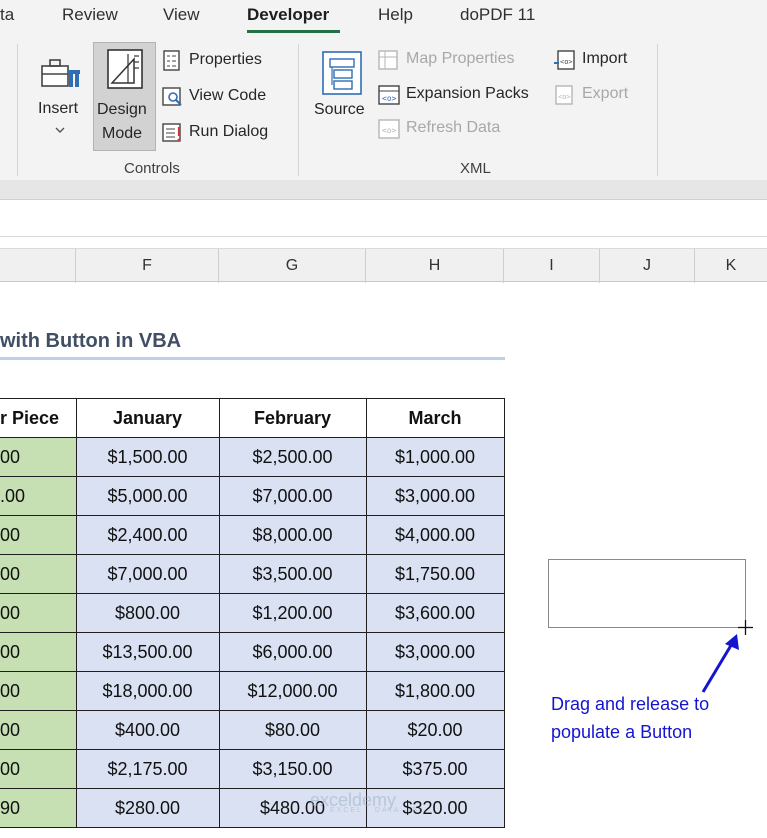 The image size is (767, 838). What do you see at coordinates (647, 593) in the screenshot?
I see `button-placeholder-outline` at bounding box center [647, 593].